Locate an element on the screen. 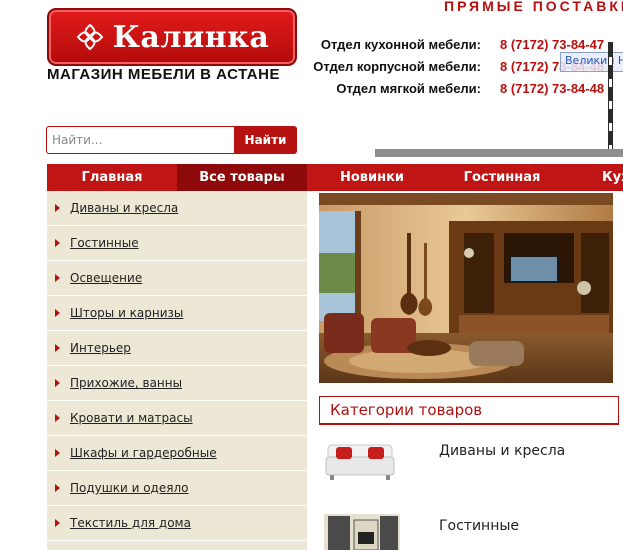  nav-item-new: Новинки is located at coordinates (372, 177).